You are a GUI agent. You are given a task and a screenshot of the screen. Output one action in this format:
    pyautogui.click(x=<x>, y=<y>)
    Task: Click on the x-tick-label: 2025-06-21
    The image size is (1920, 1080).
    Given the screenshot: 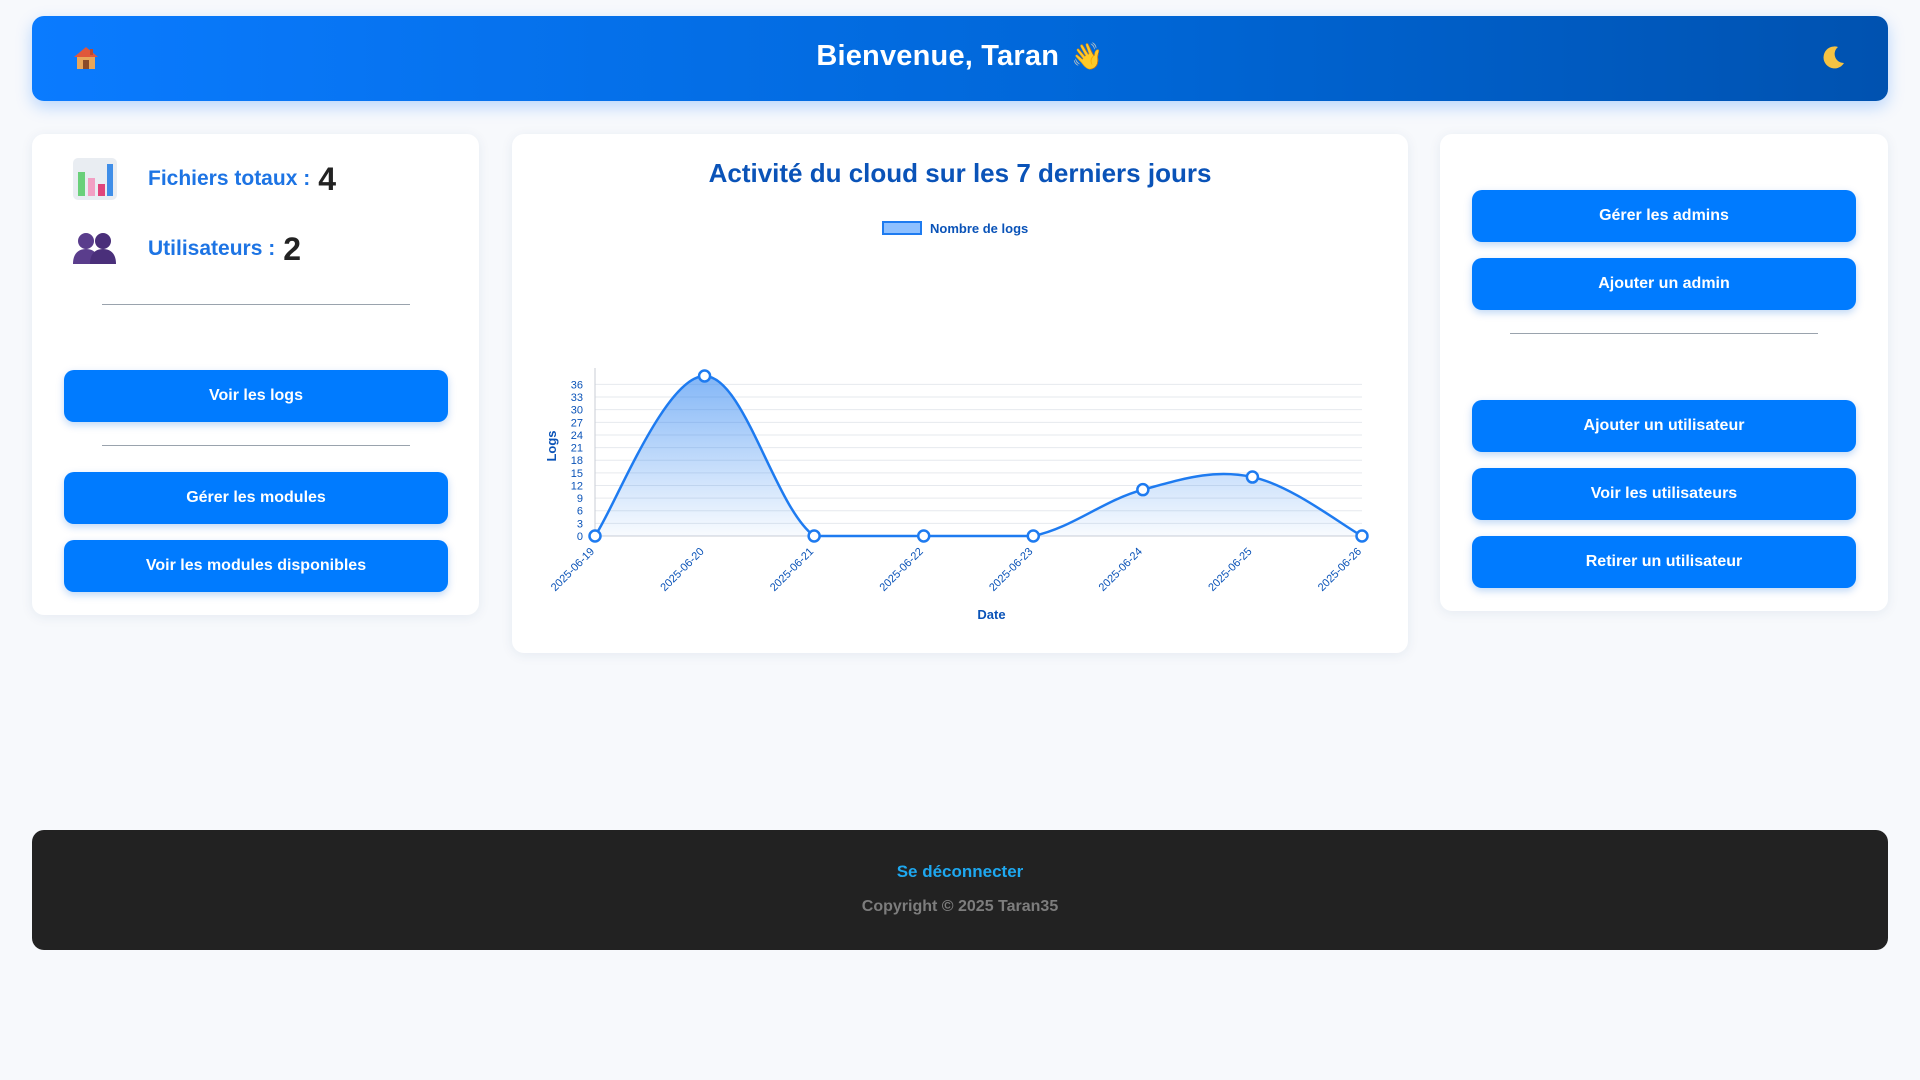 What is the action you would take?
    pyautogui.click(x=792, y=570)
    